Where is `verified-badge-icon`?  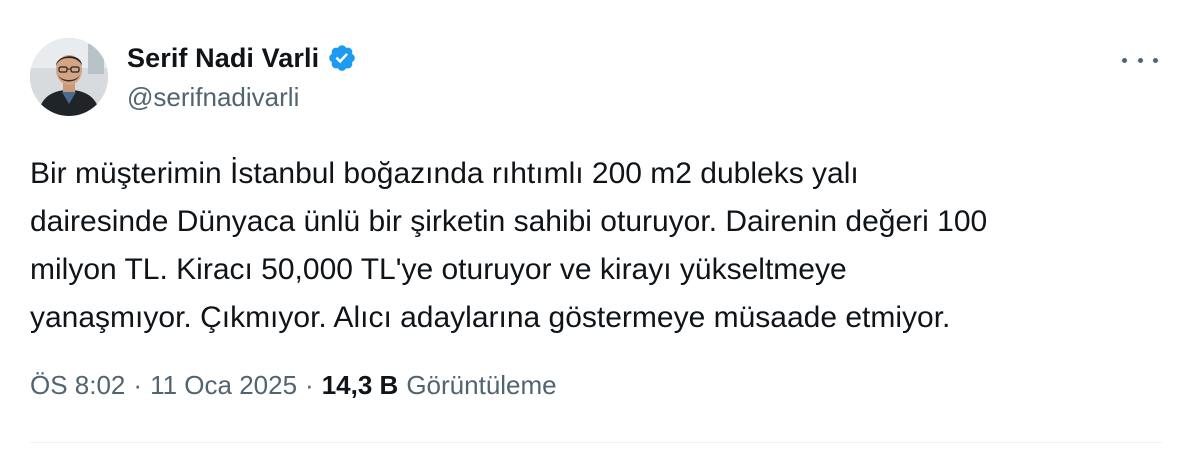
verified-badge-icon is located at coordinates (342, 58).